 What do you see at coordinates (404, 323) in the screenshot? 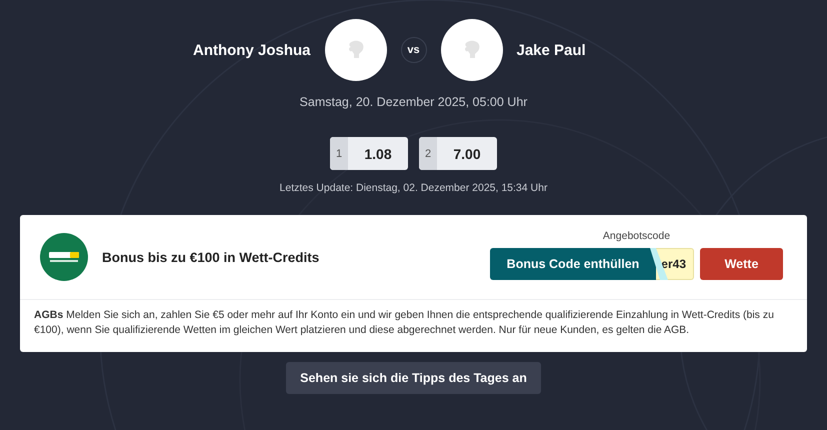
I see `terms-text: AGBs Melden Sie sich an, zahlen Sie €5 oder mehr auf Ihr Konto ein und wir geben Ihnen die entsprechende qualifizierende Einzahlung in Wett-Credits (bis zu €100), wenn Sie qualifizierende Wetten im gleichen Wert platzieren und diese abgerechnet werden. Nur für neue Kunden, es gelten die AGB.` at bounding box center [404, 323].